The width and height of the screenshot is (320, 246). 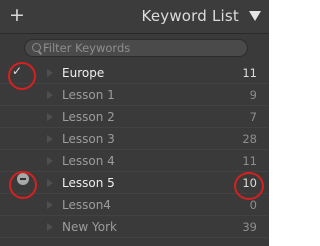 What do you see at coordinates (249, 183) in the screenshot?
I see `keyword-count: 10` at bounding box center [249, 183].